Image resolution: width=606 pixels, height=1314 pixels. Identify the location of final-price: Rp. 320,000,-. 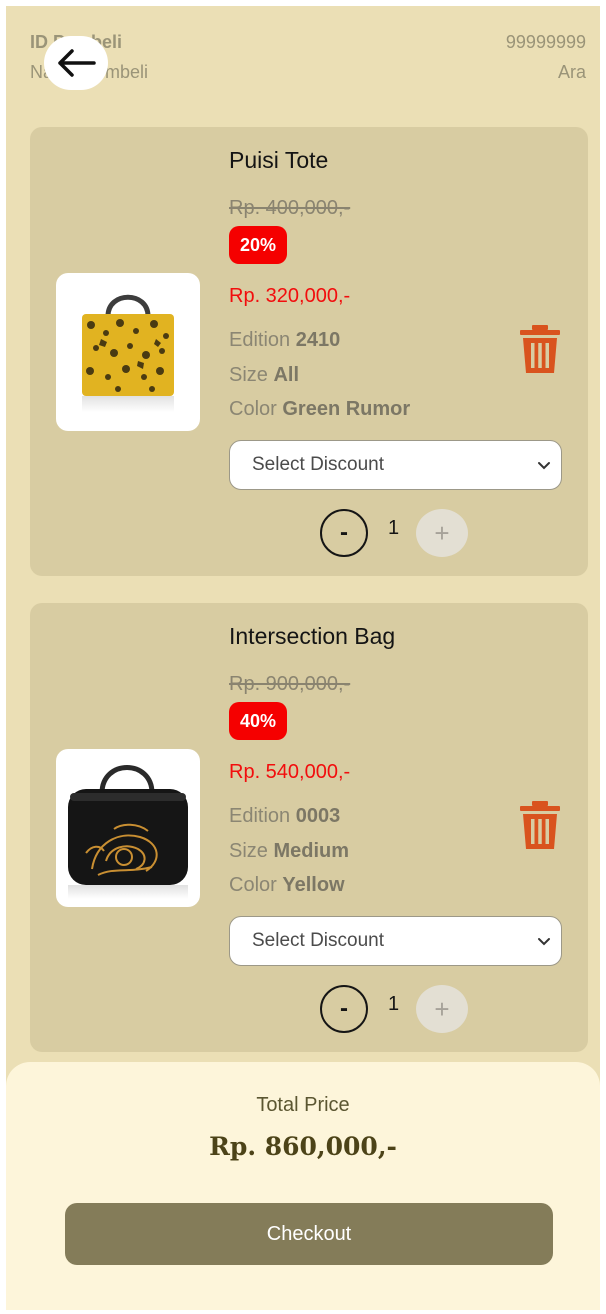
(290, 296).